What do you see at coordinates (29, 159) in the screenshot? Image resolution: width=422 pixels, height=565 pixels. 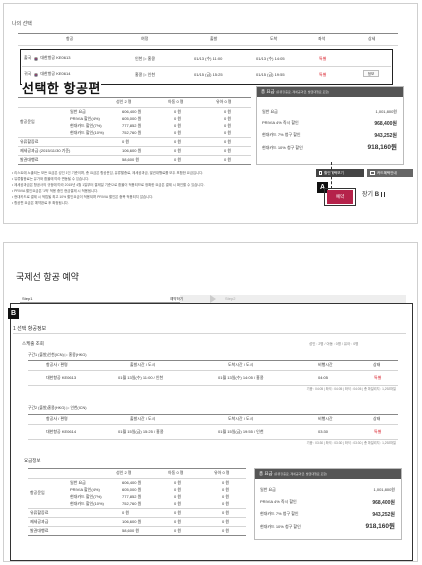 I see `group-label: 발권대행료` at bounding box center [29, 159].